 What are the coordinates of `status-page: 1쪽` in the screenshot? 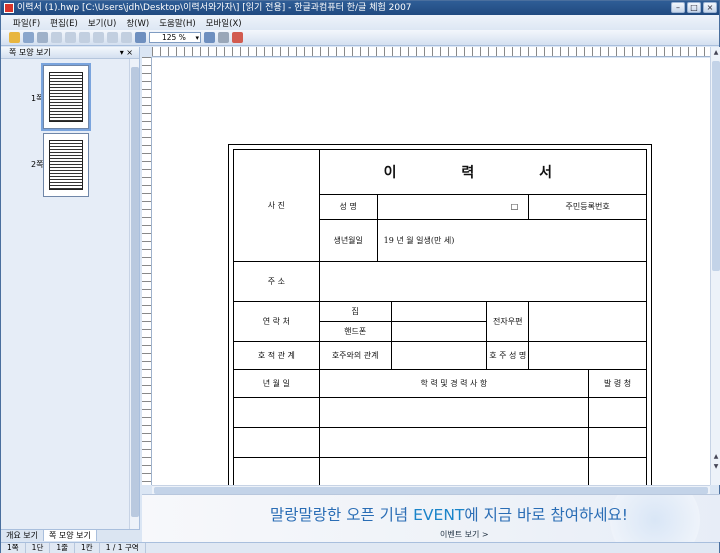 It's located at (13, 548).